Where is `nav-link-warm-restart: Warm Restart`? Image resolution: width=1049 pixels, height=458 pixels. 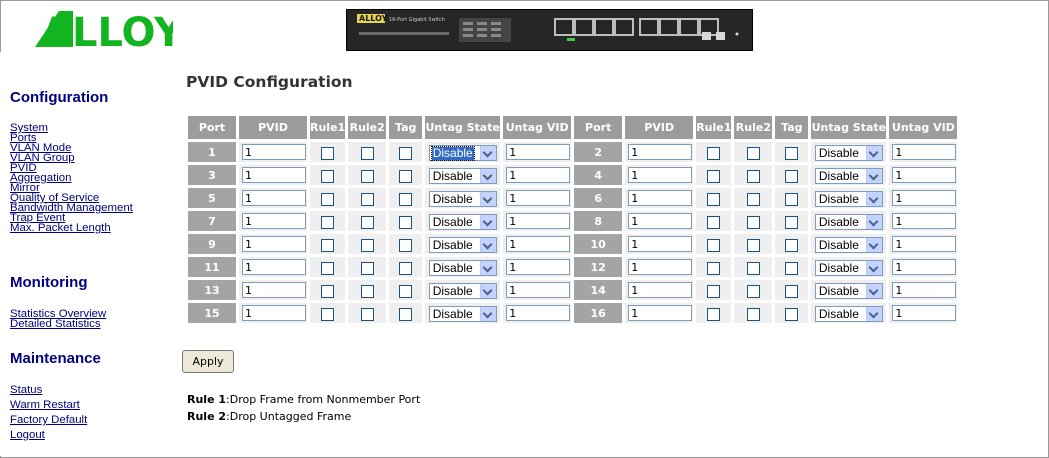 nav-link-warm-restart: Warm Restart is located at coordinates (45, 404).